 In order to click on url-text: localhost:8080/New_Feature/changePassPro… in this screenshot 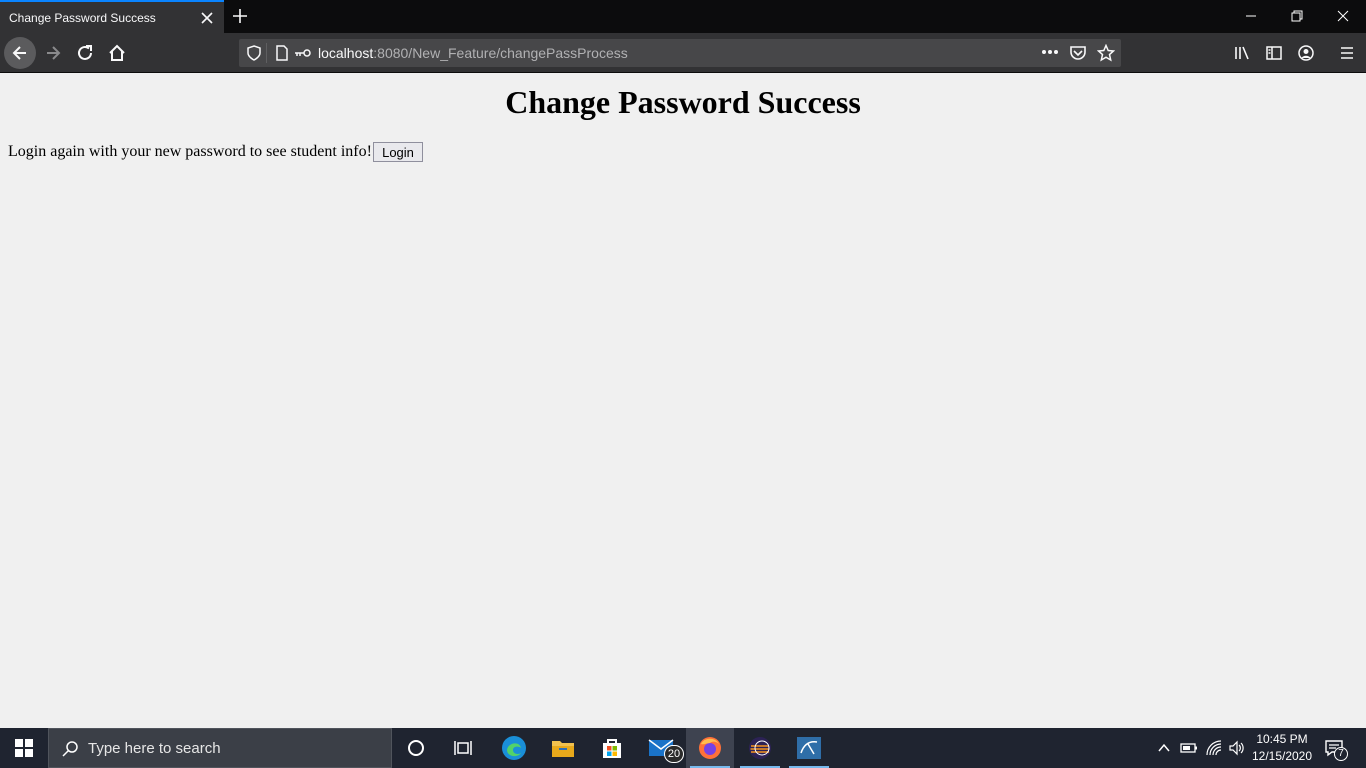, I will do `click(473, 53)`.